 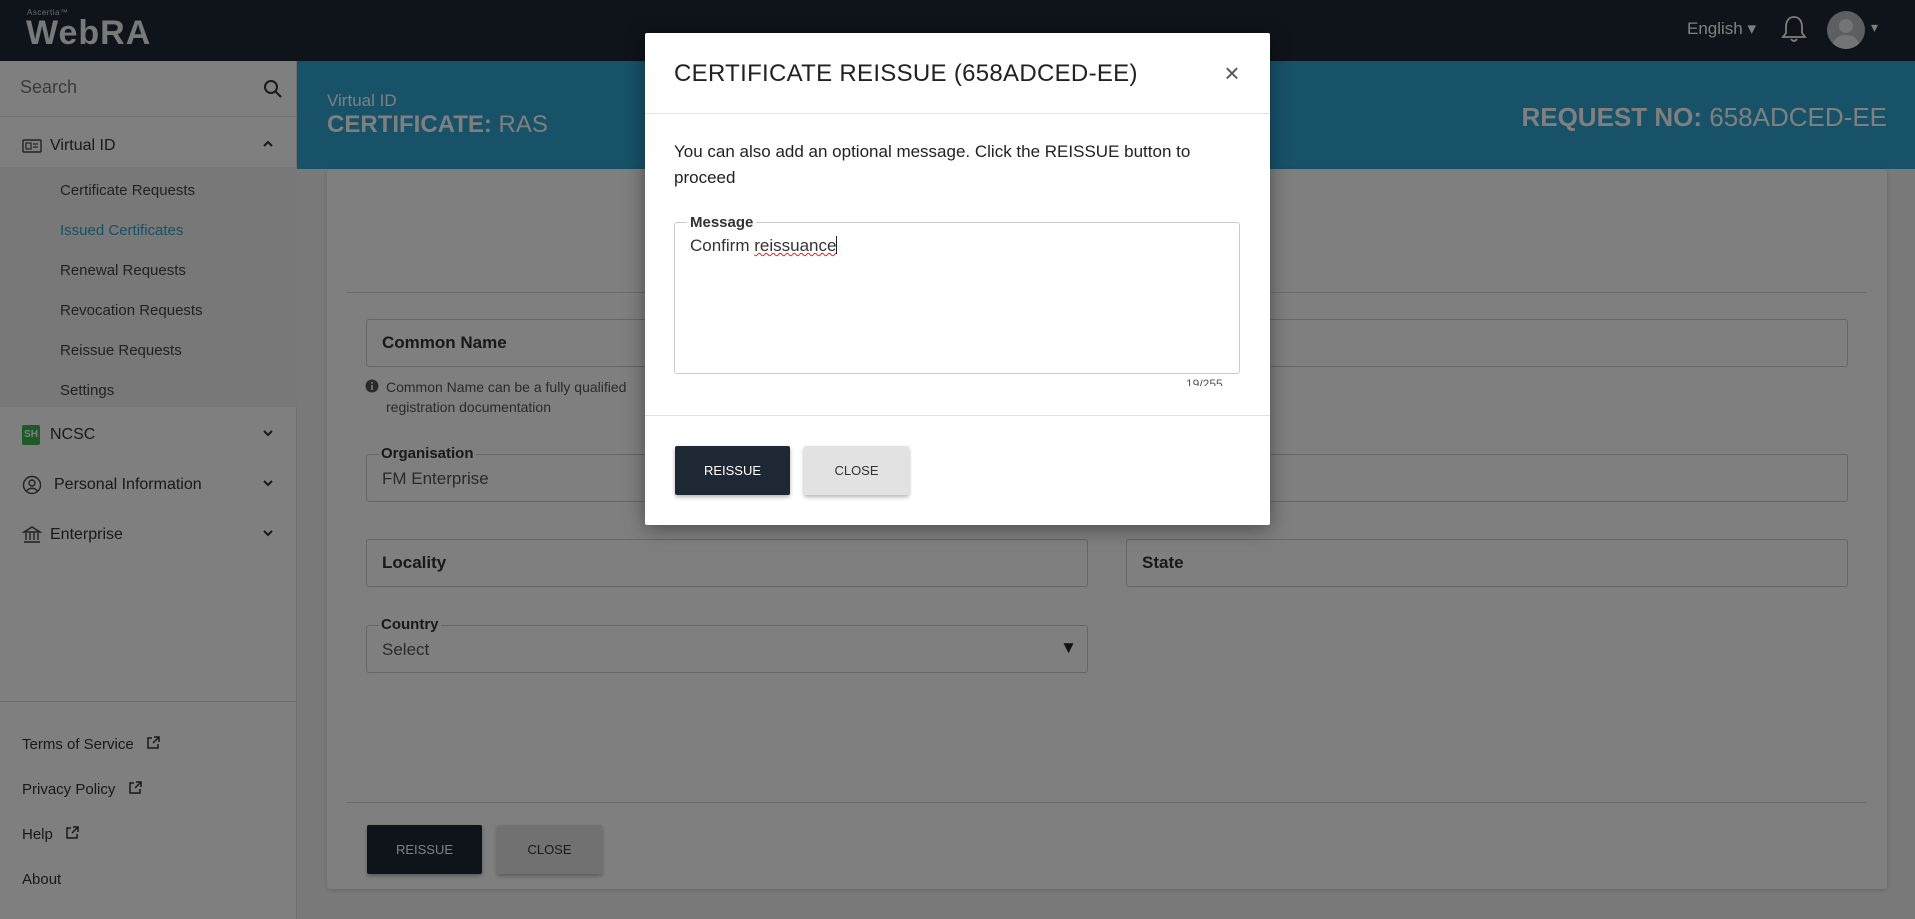 What do you see at coordinates (1204, 382) in the screenshot?
I see `character-counter: 19/255` at bounding box center [1204, 382].